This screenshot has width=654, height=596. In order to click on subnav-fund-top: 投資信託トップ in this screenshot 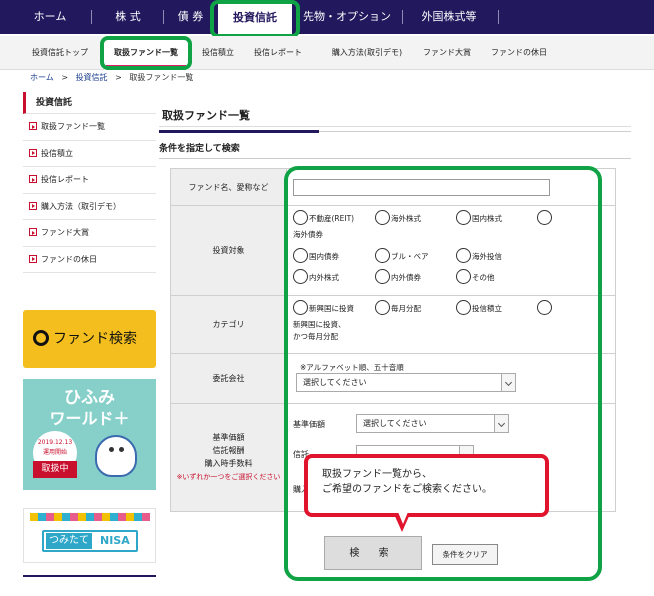, I will do `click(60, 53)`.